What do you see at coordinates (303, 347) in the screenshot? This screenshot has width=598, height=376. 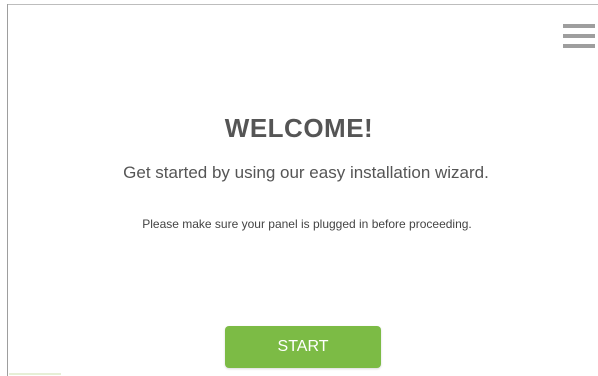 I see `start-button: START` at bounding box center [303, 347].